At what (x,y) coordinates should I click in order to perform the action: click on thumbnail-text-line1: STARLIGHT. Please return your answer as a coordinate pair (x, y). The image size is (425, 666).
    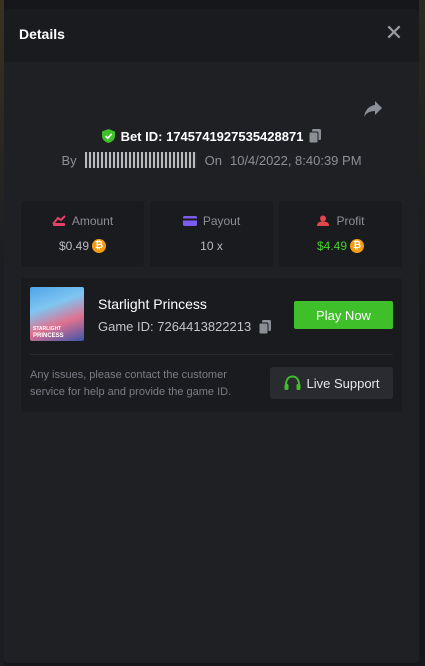
    Looking at the image, I should click on (47, 329).